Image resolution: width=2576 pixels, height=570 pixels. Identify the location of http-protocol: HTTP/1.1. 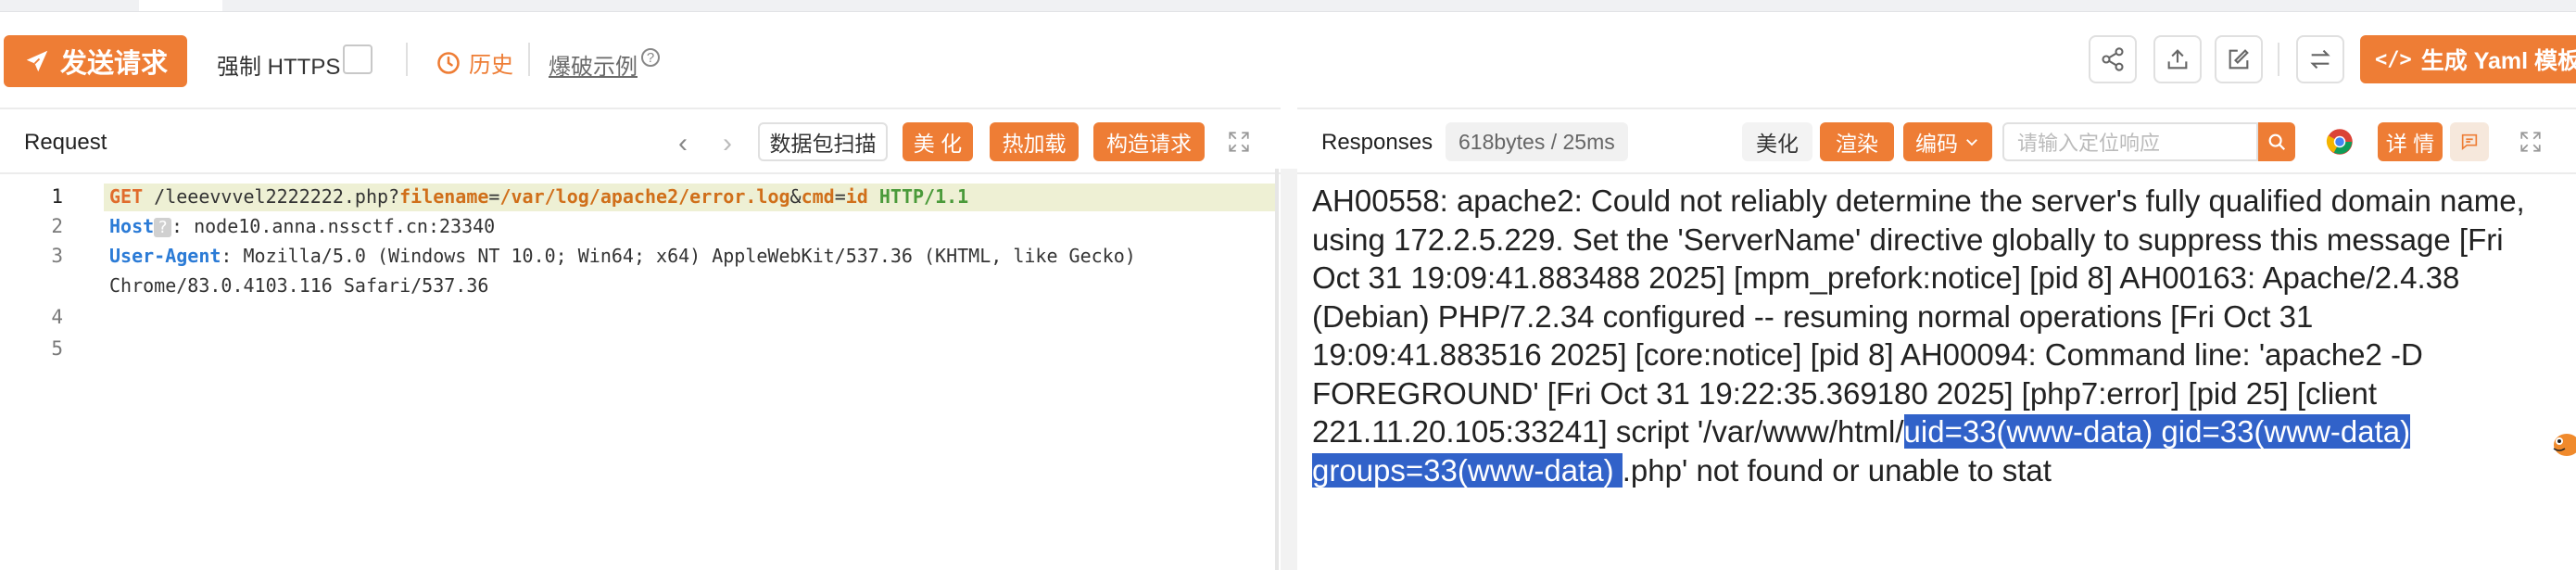
(918, 197).